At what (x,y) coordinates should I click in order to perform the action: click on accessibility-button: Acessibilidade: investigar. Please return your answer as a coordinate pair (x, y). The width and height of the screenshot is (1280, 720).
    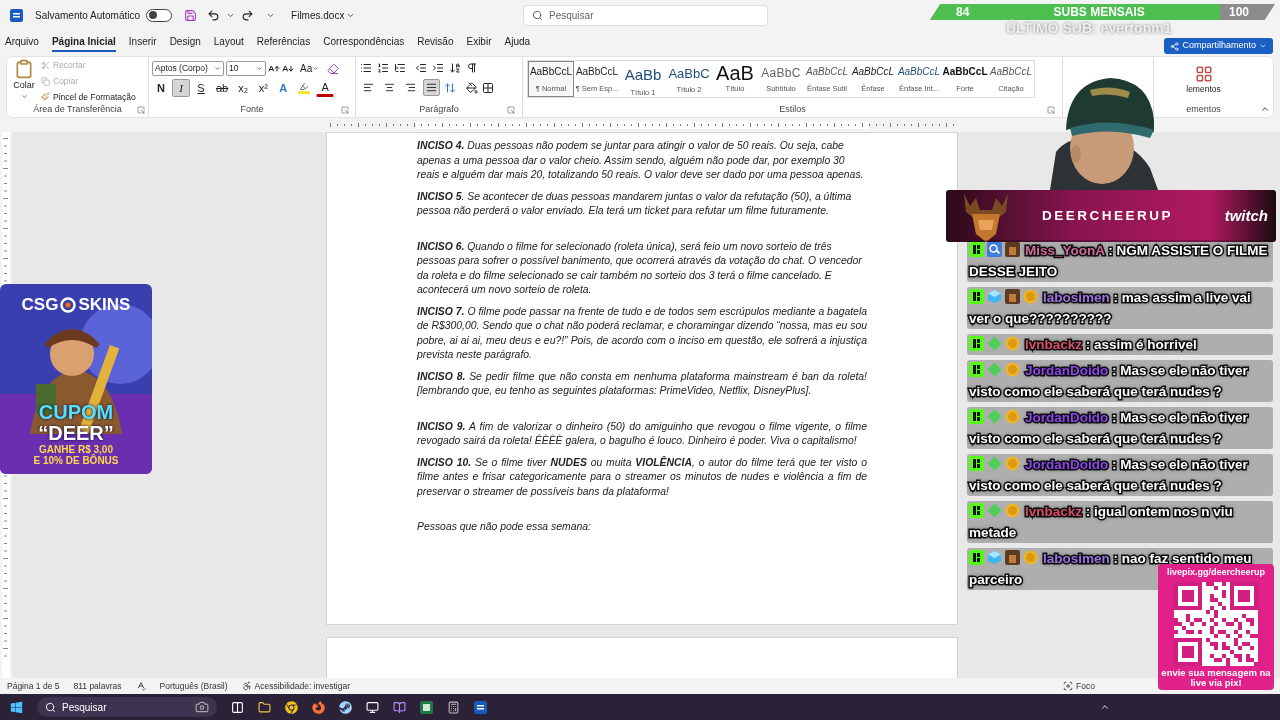
    Looking at the image, I should click on (295, 686).